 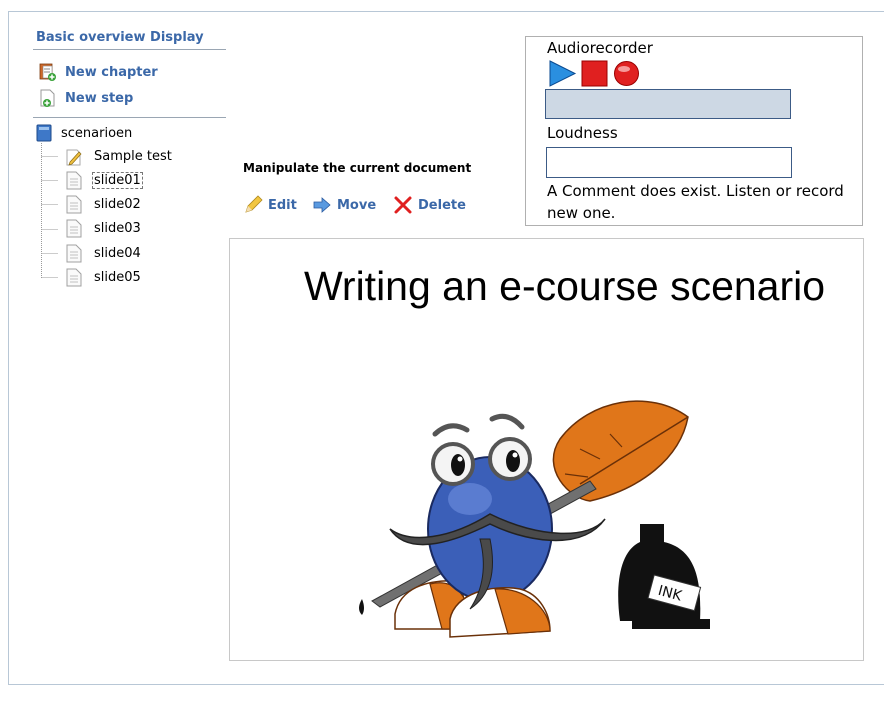 I want to click on new-step-label: New step, so click(x=99, y=98).